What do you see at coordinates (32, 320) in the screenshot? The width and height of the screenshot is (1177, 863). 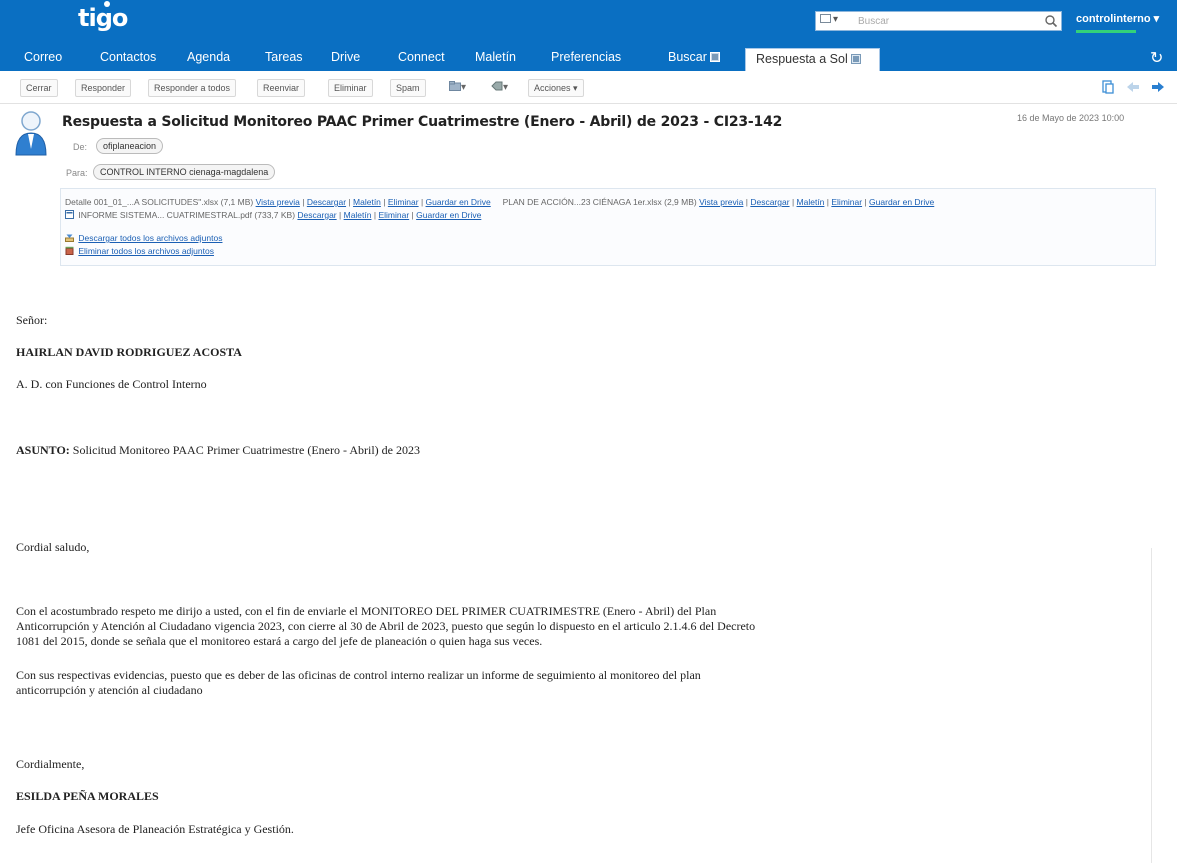 I see `body-greeting: Señor:` at bounding box center [32, 320].